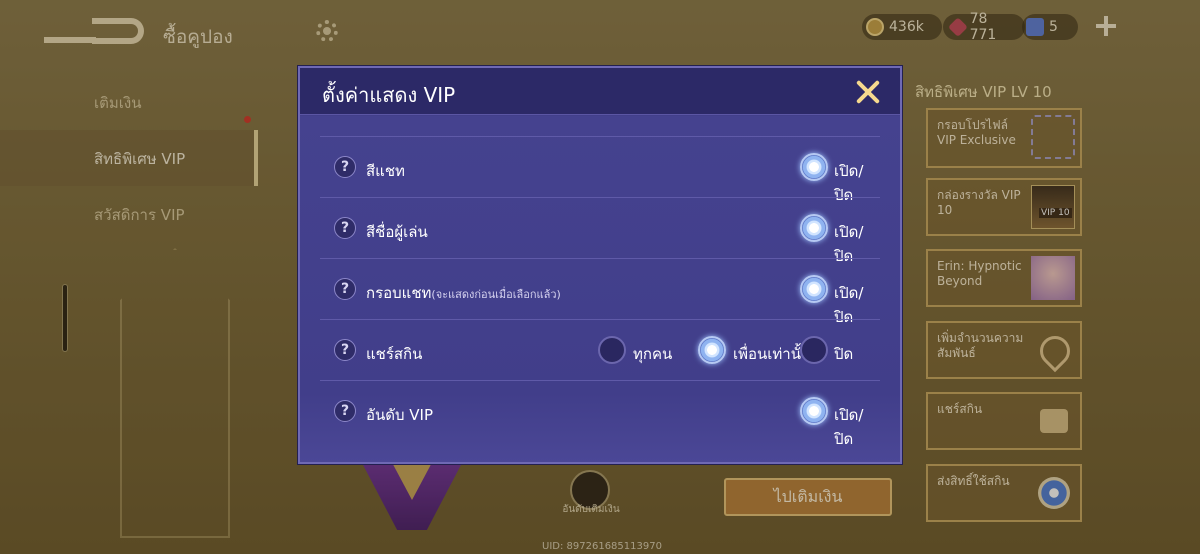  I want to click on share-skin-option-friends, so click(712, 350).